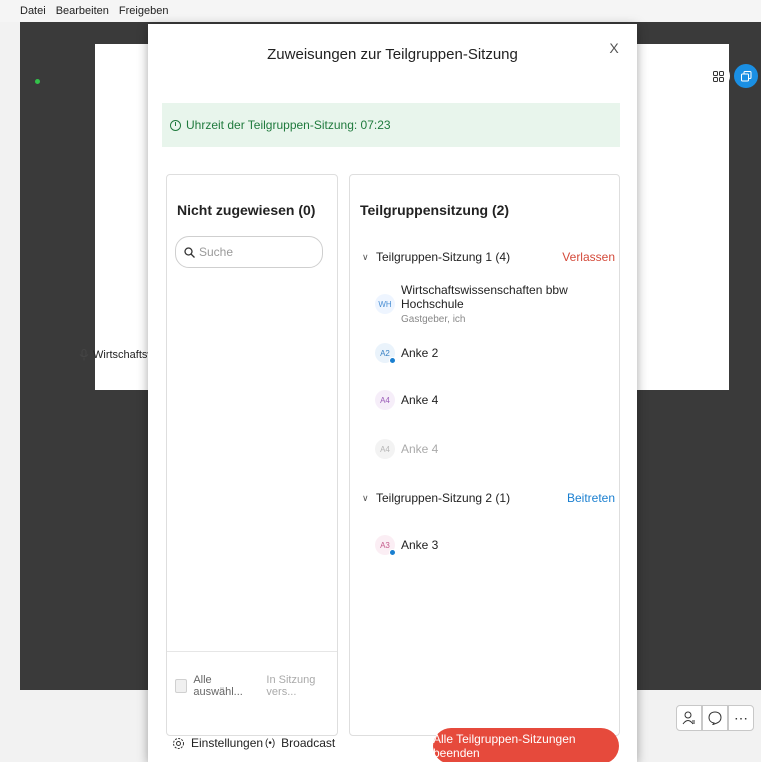 This screenshot has width=761, height=762. I want to click on broadcast-label: Broadcast, so click(308, 743).